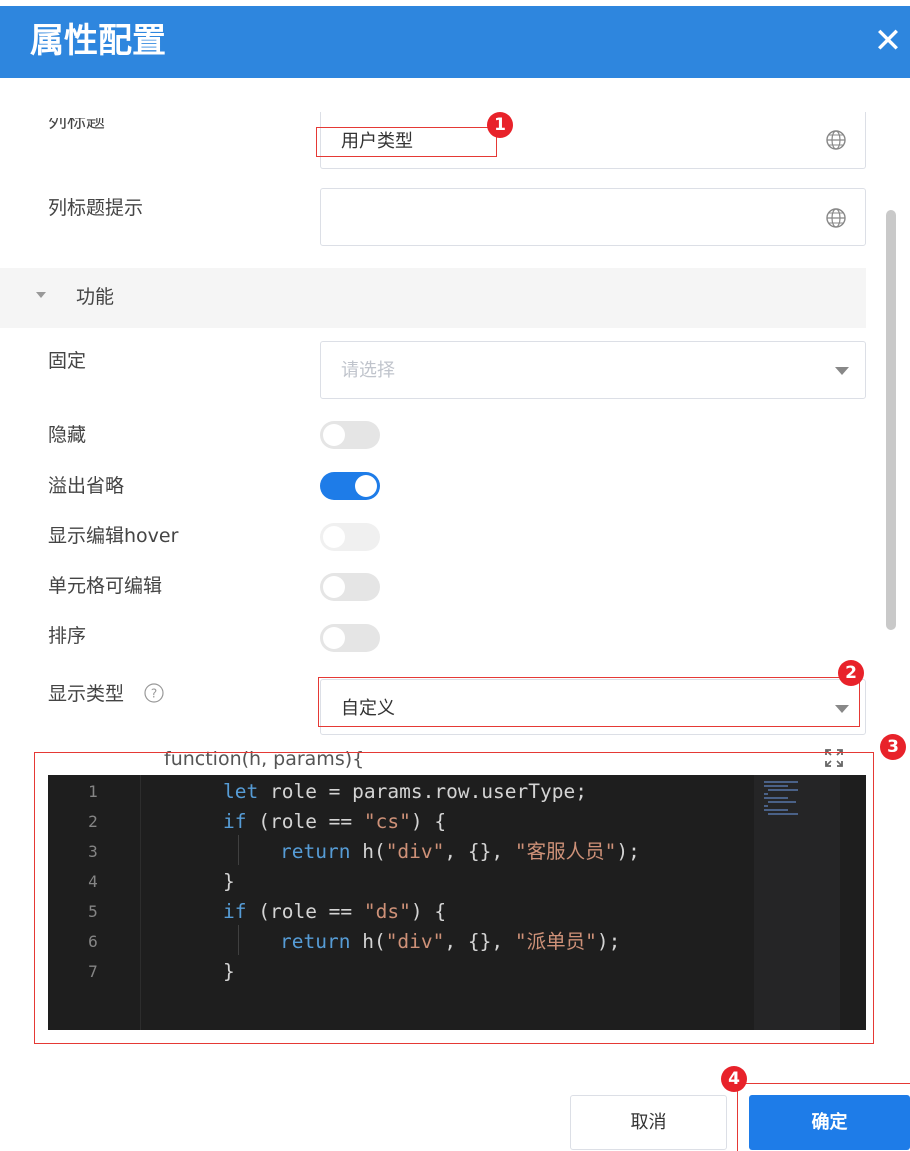 Image resolution: width=910 pixels, height=1151 pixels. Describe the element at coordinates (888, 41) in the screenshot. I see `close-icon: ✕` at that location.